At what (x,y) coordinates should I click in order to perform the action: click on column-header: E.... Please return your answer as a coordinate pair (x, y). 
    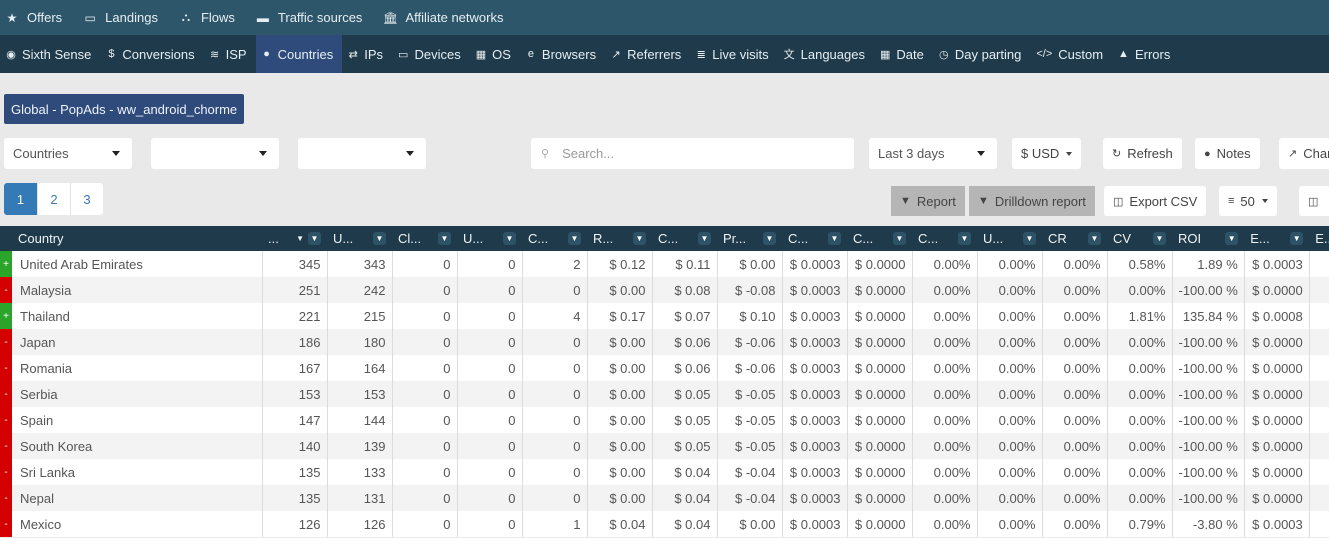
    Looking at the image, I should click on (1319, 238).